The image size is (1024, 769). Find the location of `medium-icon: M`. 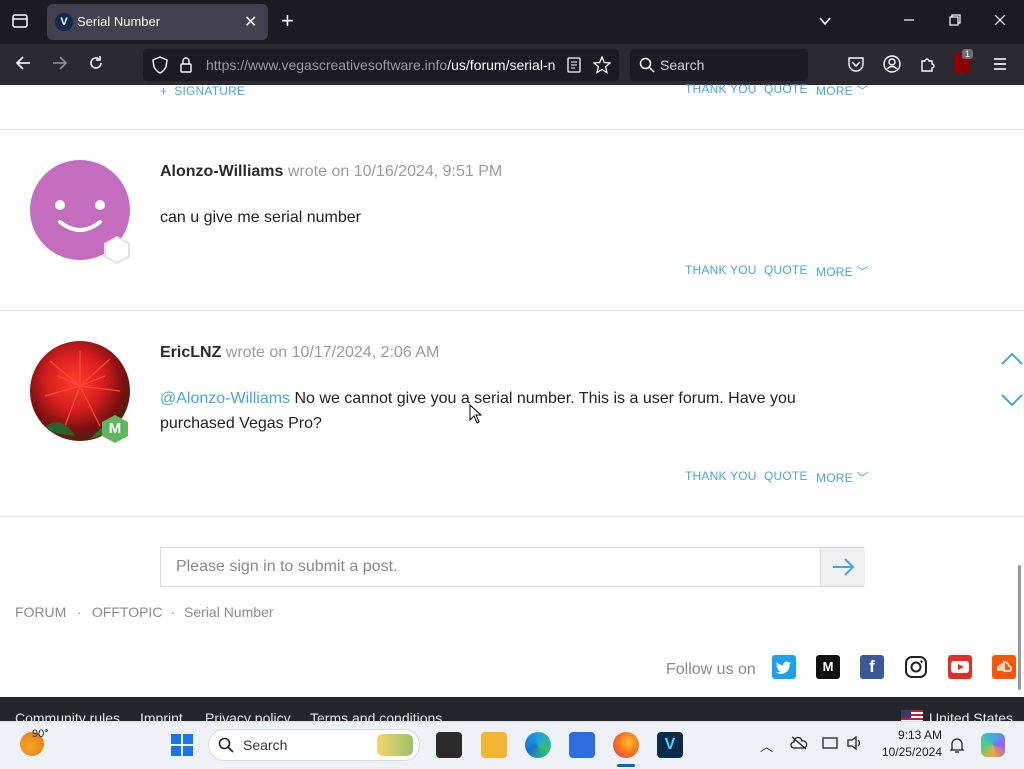

medium-icon: M is located at coordinates (828, 667).